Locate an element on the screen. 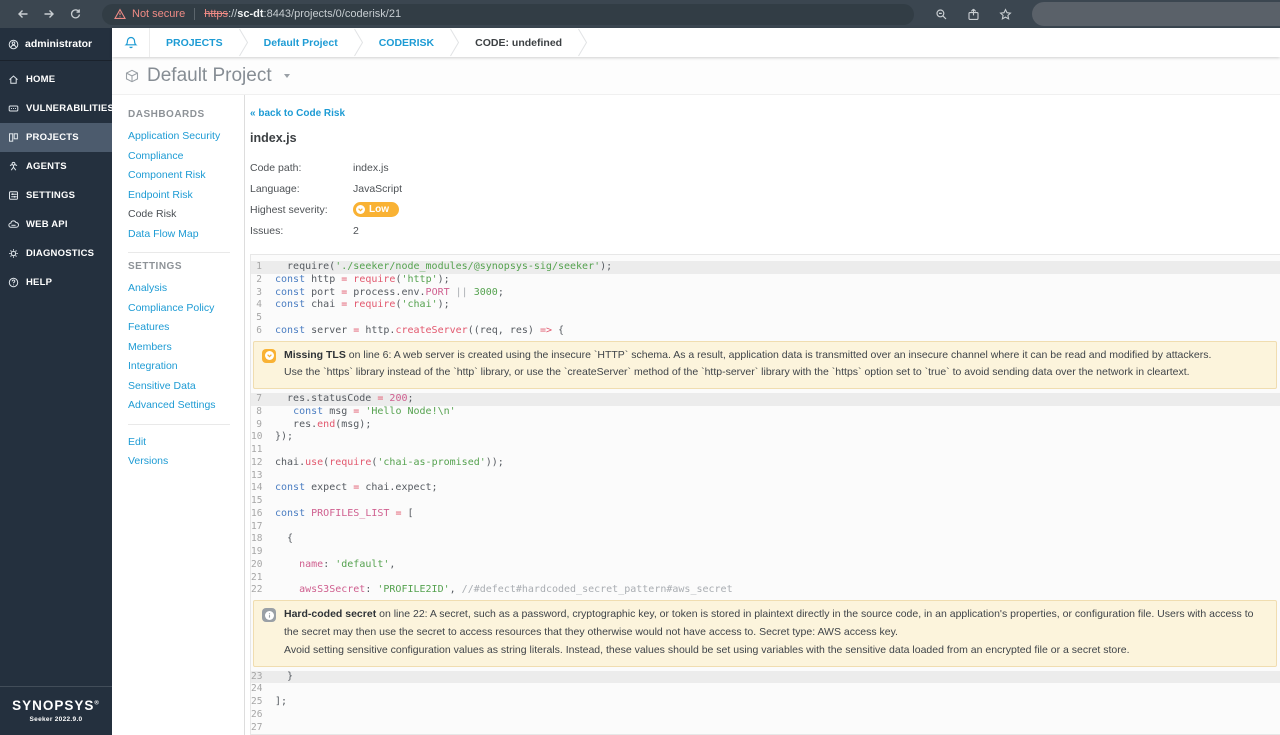  code-line-14: 14 const expect = chai.expect; is located at coordinates (765, 488).